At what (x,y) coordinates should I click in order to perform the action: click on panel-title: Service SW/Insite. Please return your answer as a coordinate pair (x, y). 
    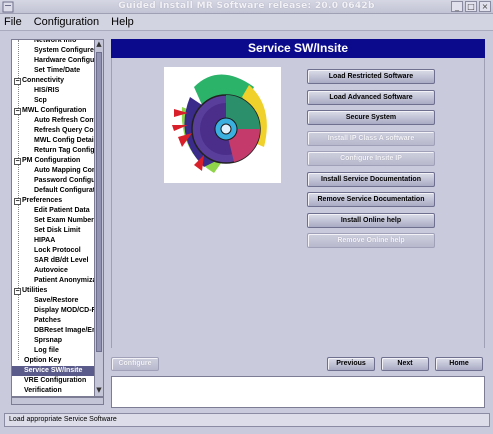
    Looking at the image, I should click on (298, 48).